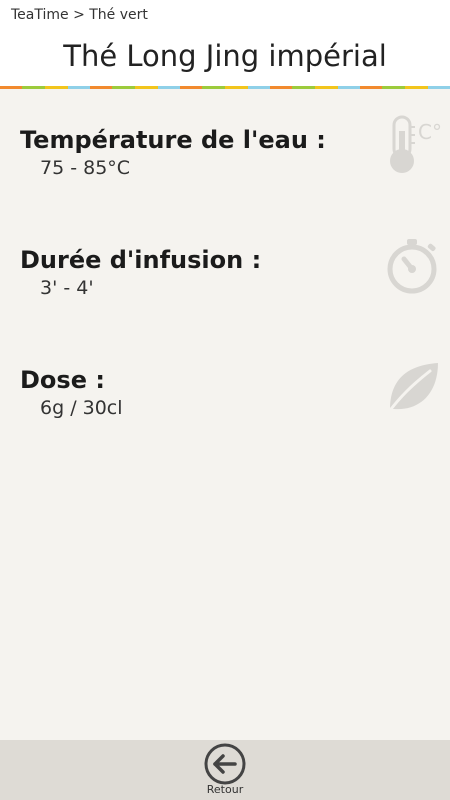 This screenshot has width=450, height=800. Describe the element at coordinates (225, 409) in the screenshot. I see `dose-section: Dose : 6g / 30cl` at that location.